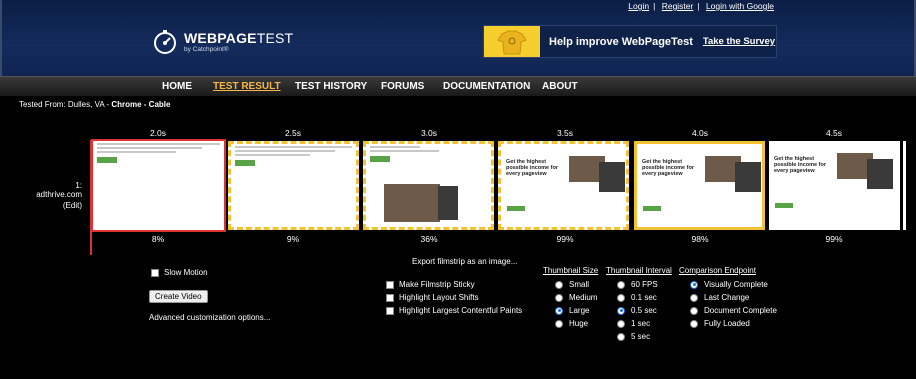  Describe the element at coordinates (155, 272) in the screenshot. I see `slow-motion-checkbox` at that location.